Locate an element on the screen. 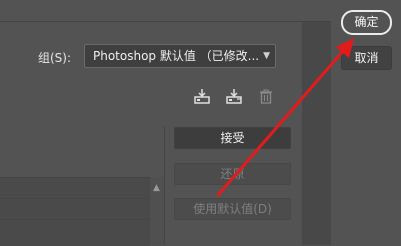 The height and width of the screenshot is (246, 401). use-default-button: 使用默认值(D) is located at coordinates (232, 209).